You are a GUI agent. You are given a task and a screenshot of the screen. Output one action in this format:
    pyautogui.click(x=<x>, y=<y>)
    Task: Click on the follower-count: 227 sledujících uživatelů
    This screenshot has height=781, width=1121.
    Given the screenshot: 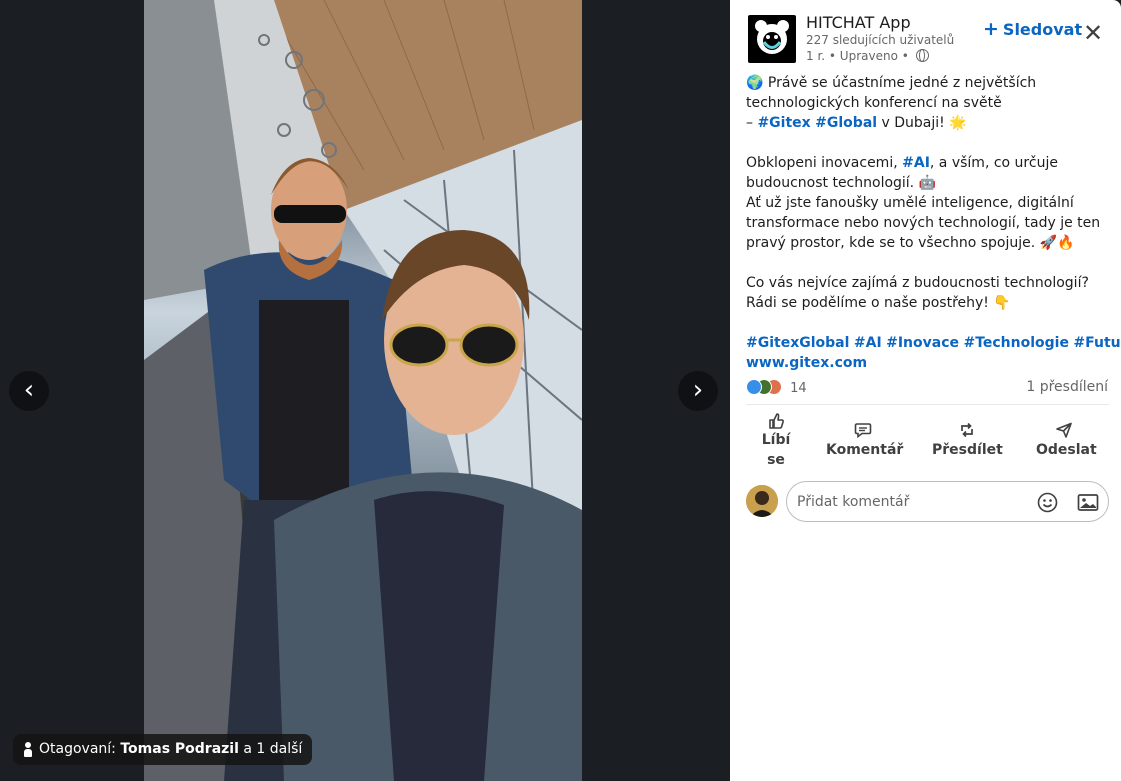 What is the action you would take?
    pyautogui.click(x=880, y=40)
    